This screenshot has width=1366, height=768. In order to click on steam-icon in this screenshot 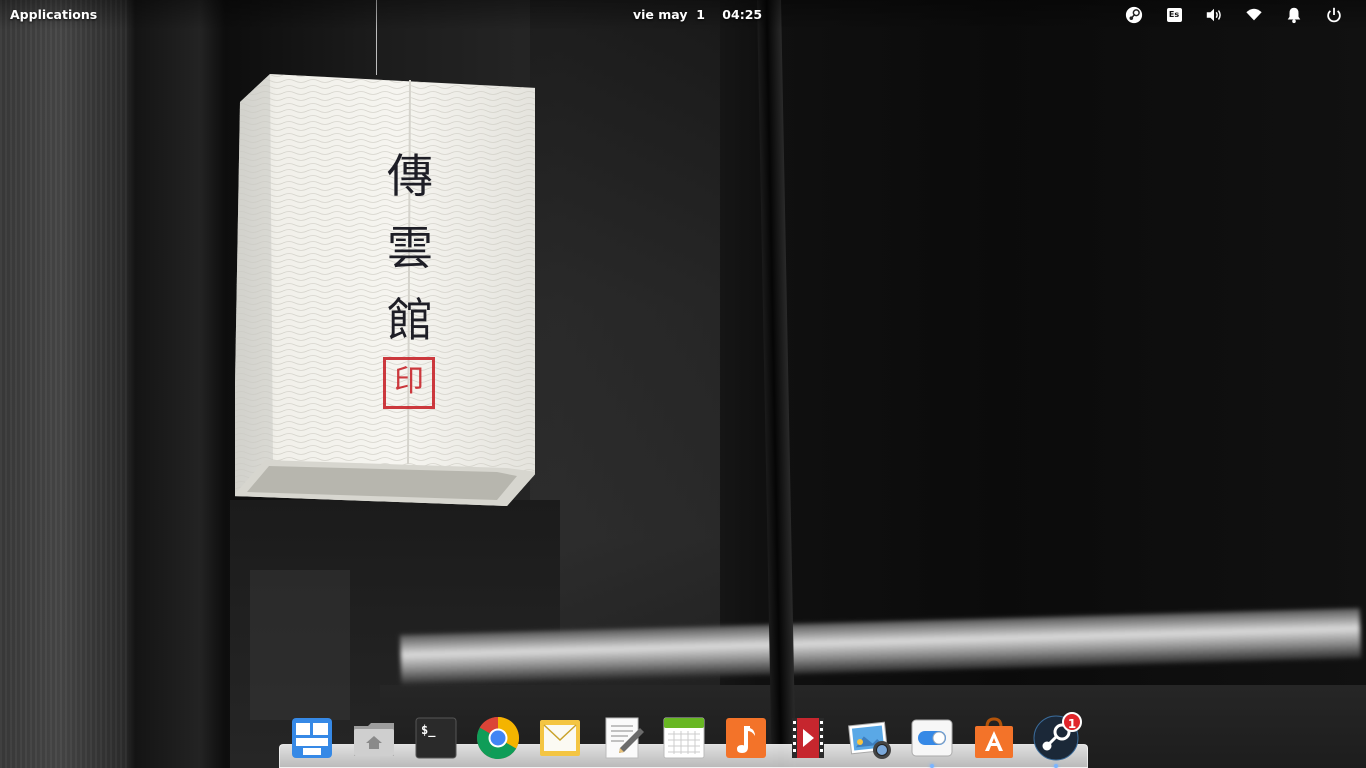, I will do `click(1134, 15)`.